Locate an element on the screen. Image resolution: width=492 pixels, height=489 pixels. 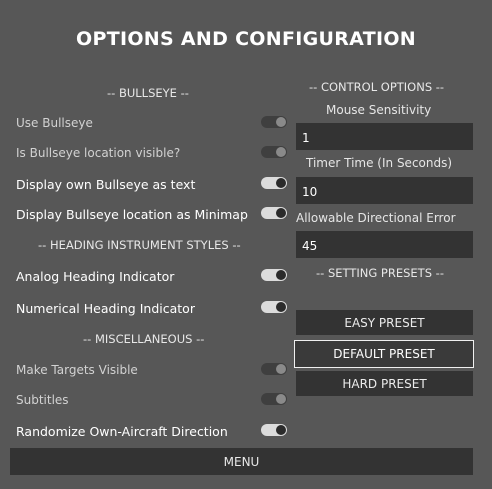
mouse-sensitivity-input: 1 is located at coordinates (384, 136).